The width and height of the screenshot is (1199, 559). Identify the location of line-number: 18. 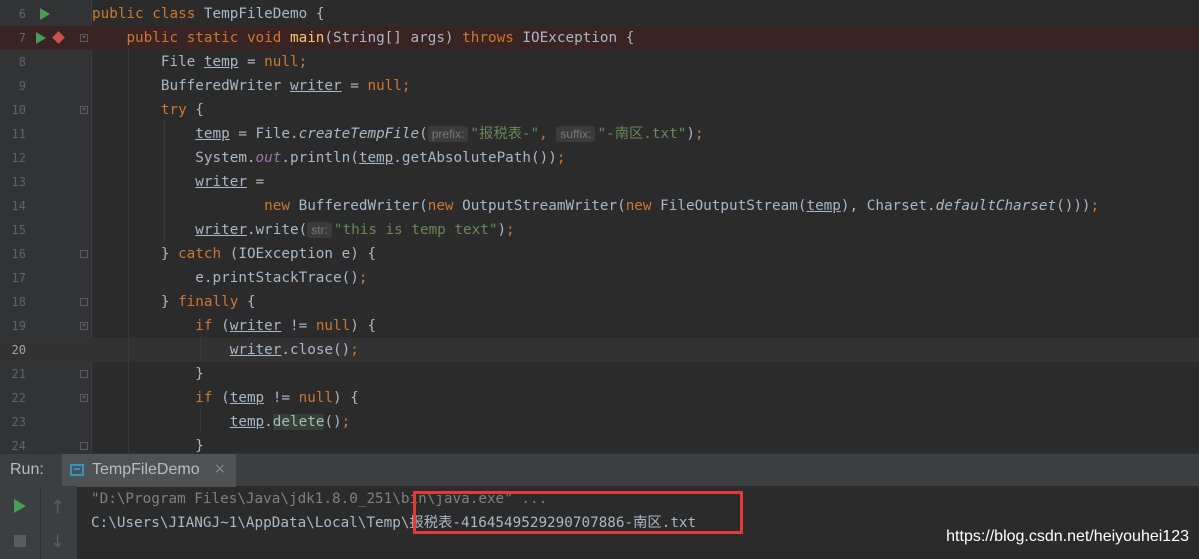
(18, 302).